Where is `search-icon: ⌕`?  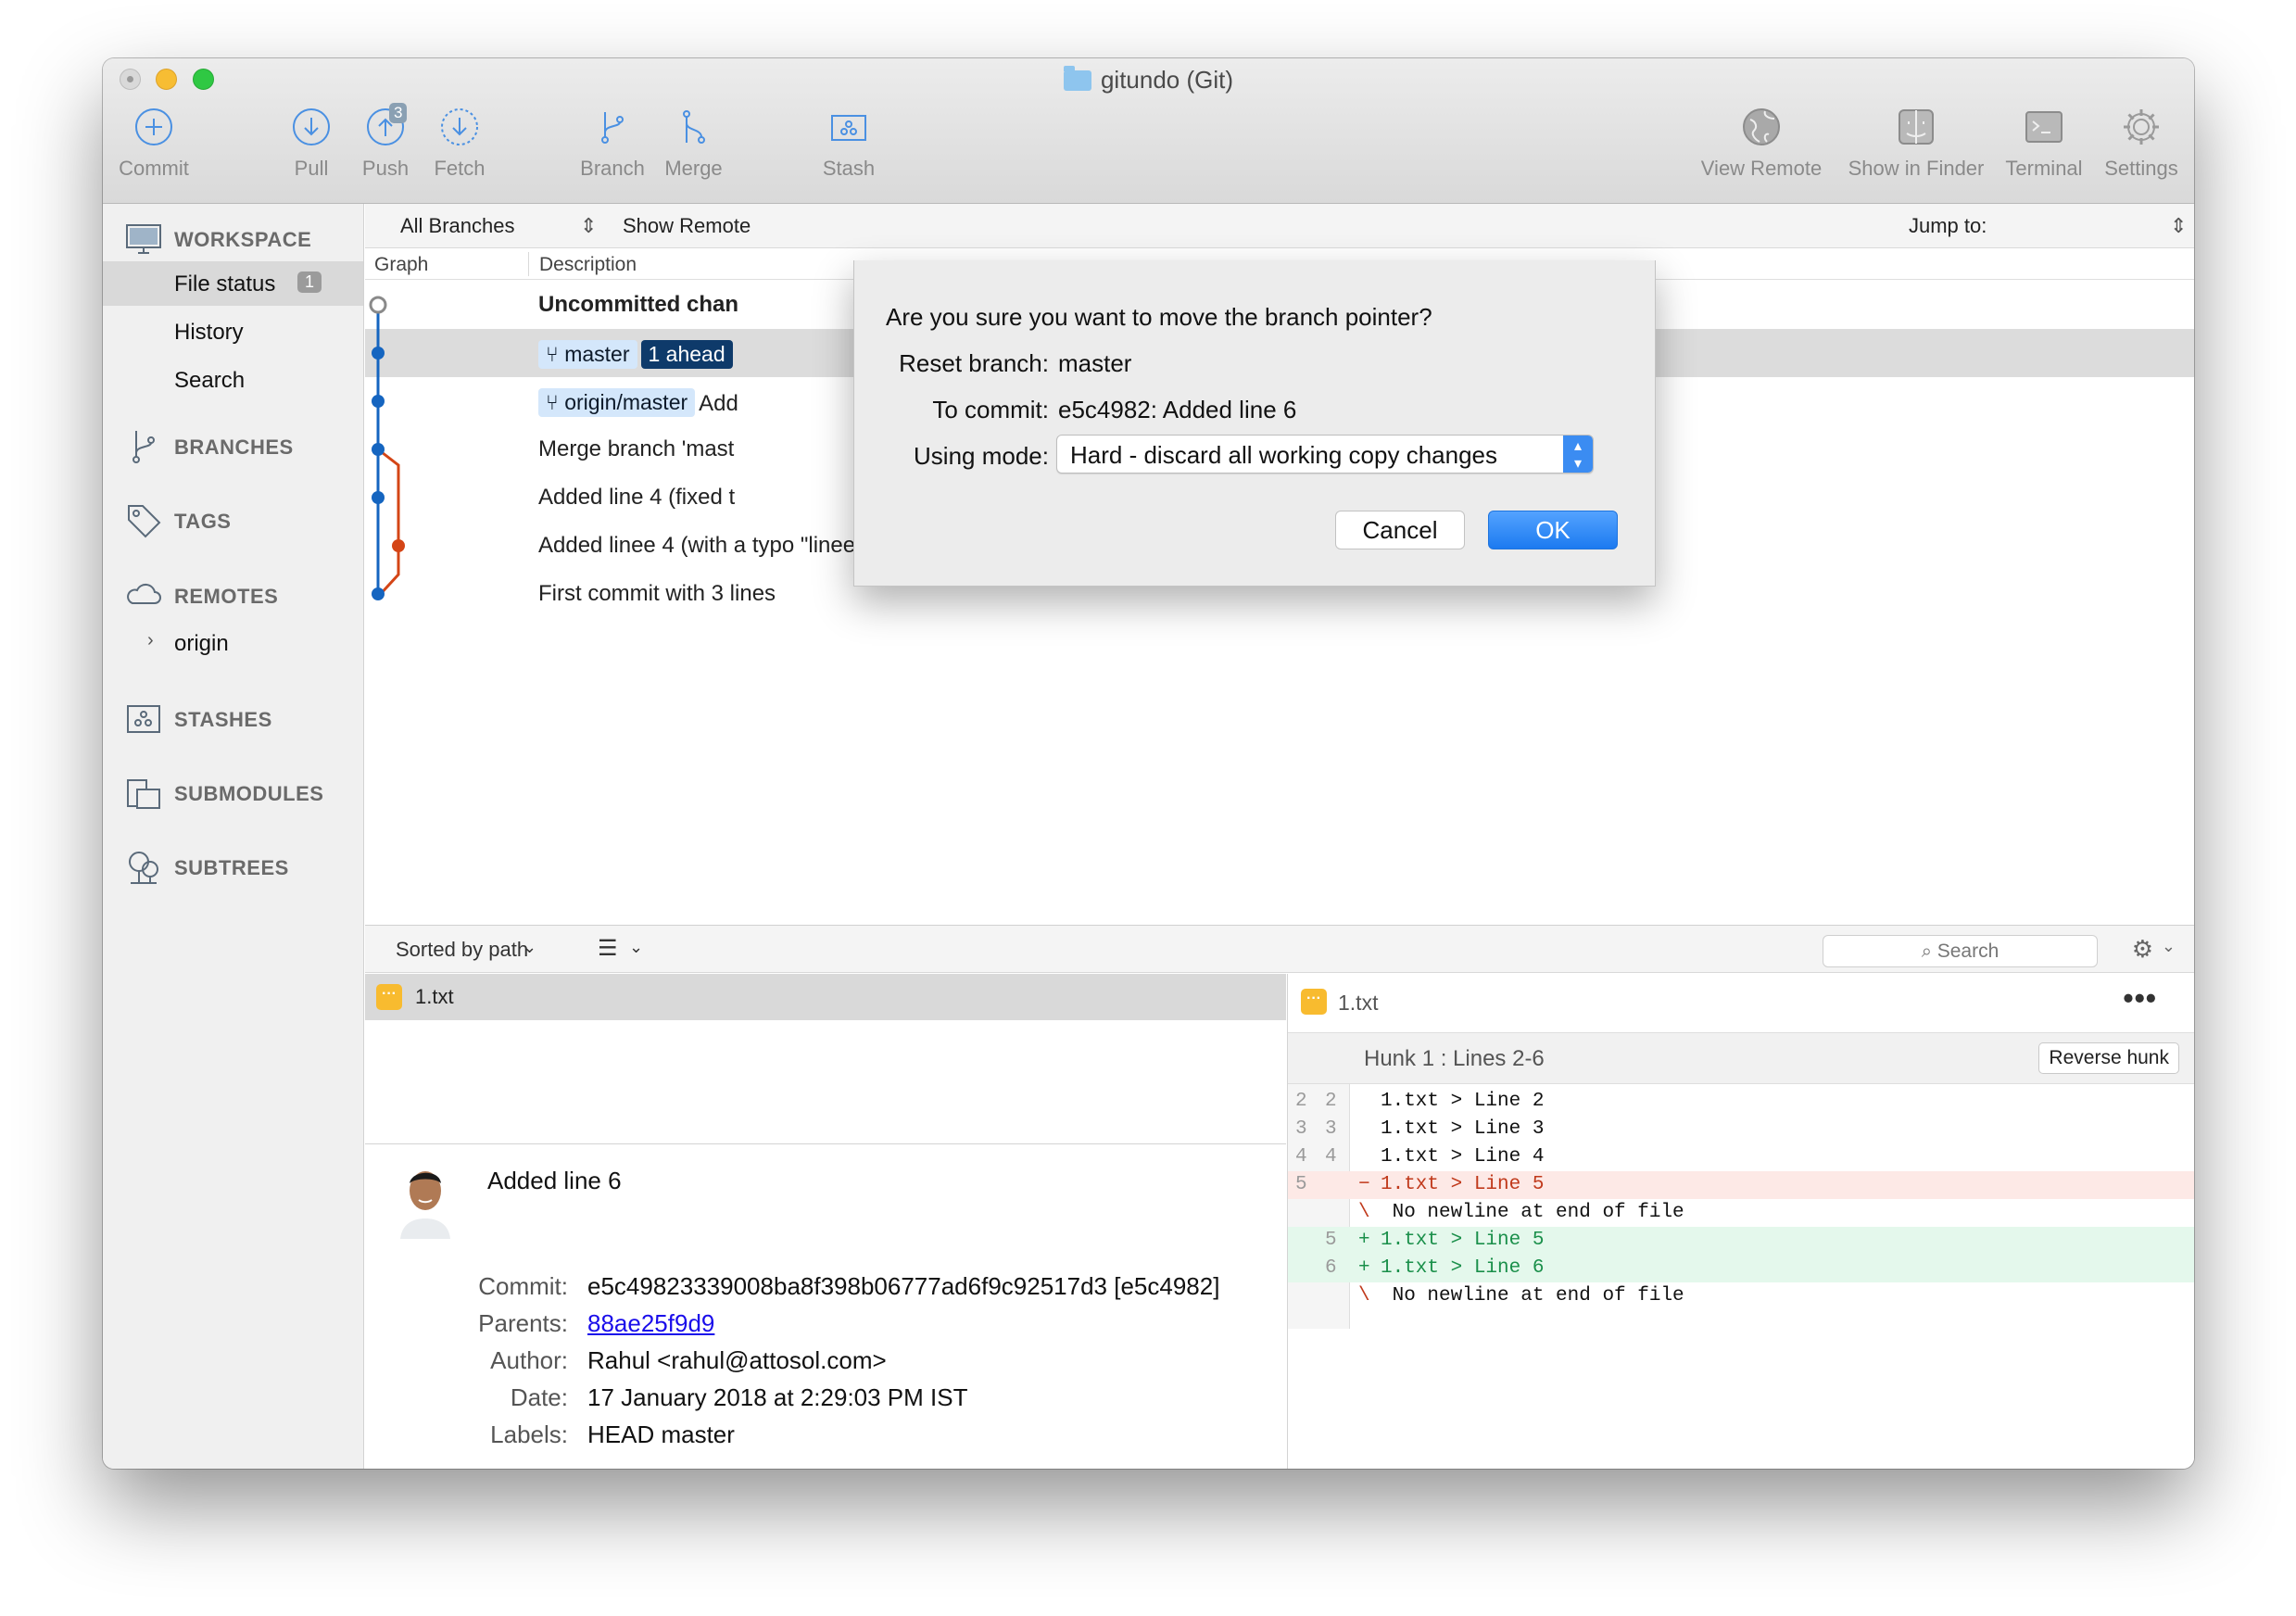
search-icon: ⌕ is located at coordinates (1926, 951).